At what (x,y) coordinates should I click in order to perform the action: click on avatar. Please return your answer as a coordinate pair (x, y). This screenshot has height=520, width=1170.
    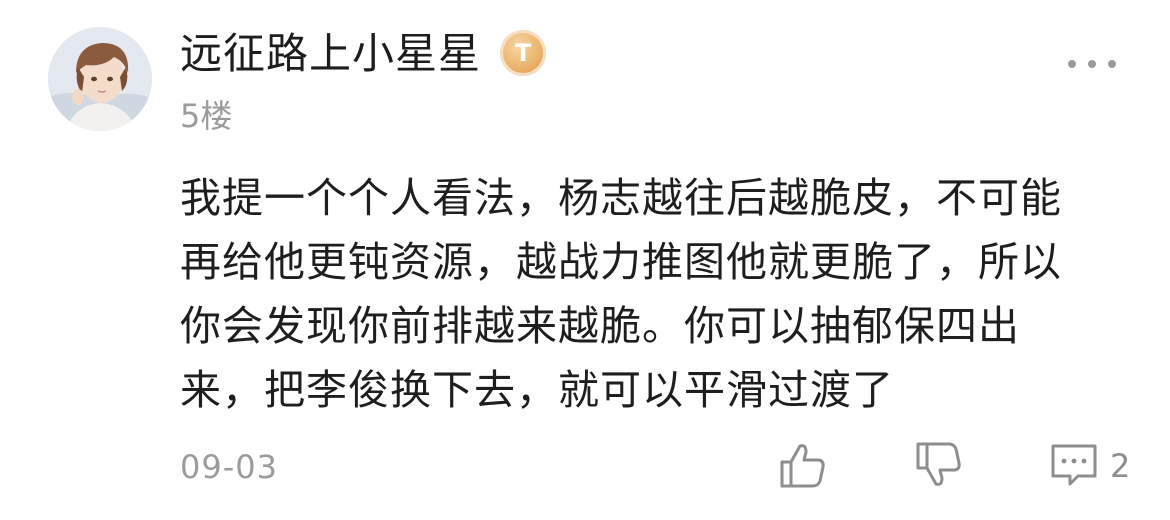
    Looking at the image, I should click on (100, 79).